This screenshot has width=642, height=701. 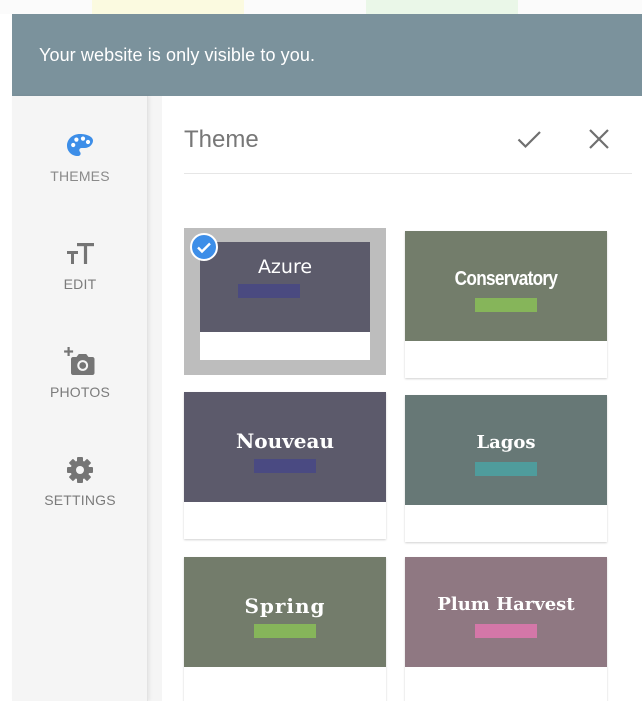 I want to click on panel-header: Theme, so click(x=408, y=135).